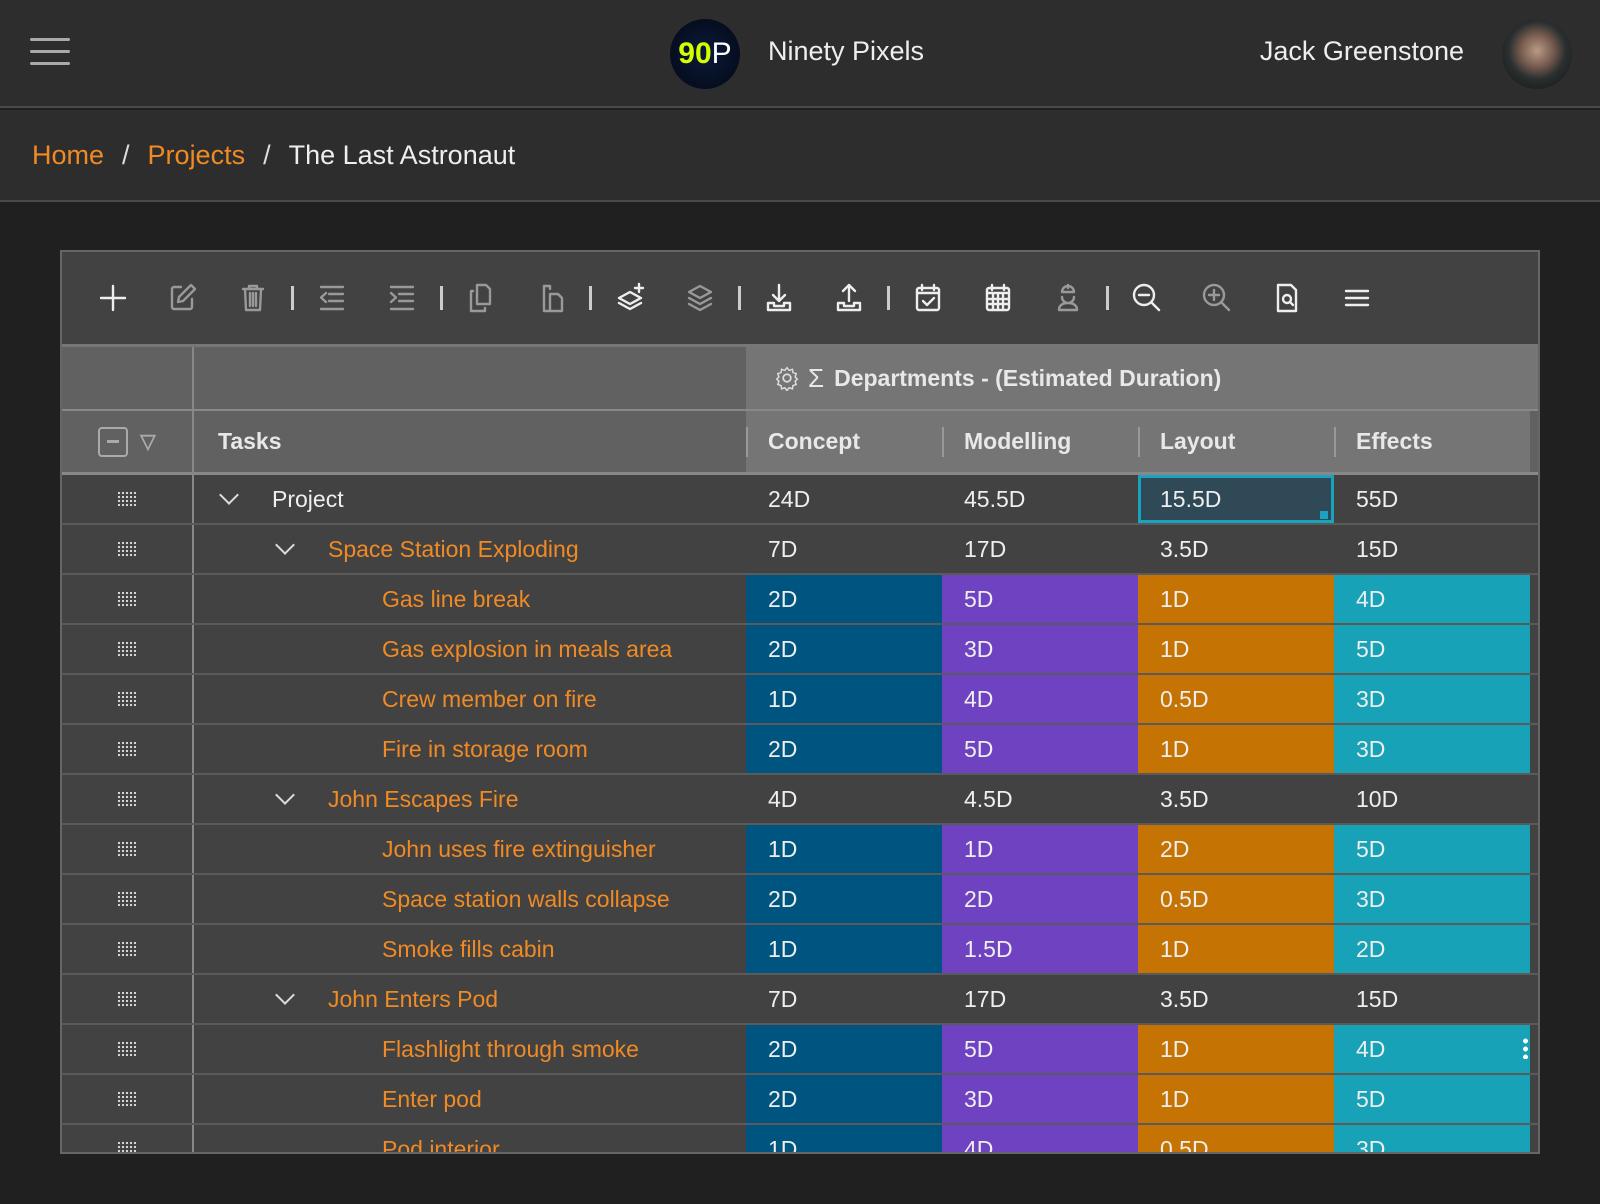 The height and width of the screenshot is (1204, 1600). What do you see at coordinates (470, 1049) in the screenshot?
I see `task-cell: Flashlight through smoke` at bounding box center [470, 1049].